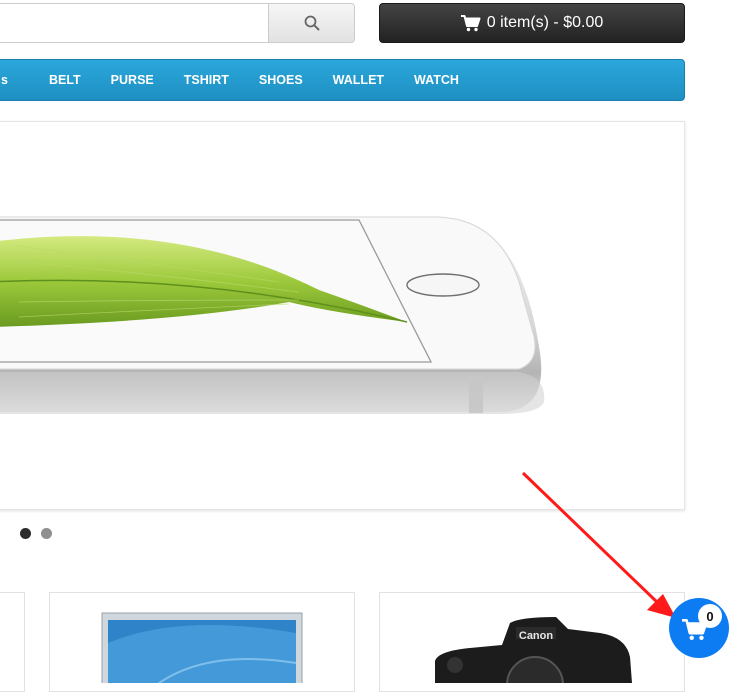 The image size is (737, 692). I want to click on product-card-laptop, so click(202, 642).